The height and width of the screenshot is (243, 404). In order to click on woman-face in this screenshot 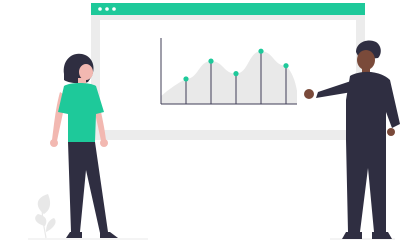, I will do `click(86, 72)`.